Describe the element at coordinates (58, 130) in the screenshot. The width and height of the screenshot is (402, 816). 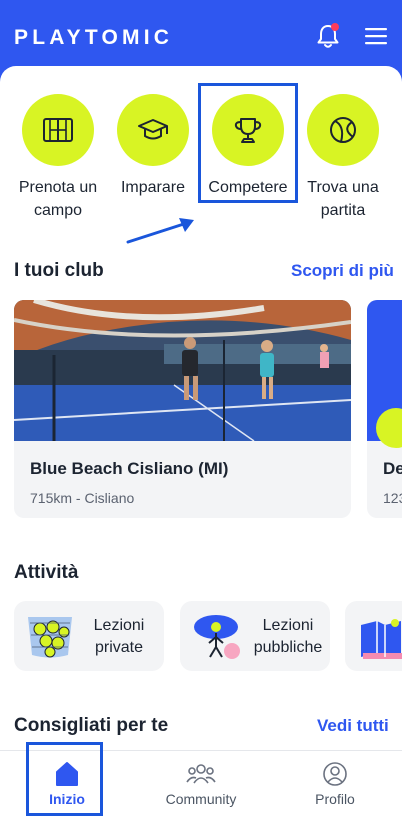
I see `court-icon` at that location.